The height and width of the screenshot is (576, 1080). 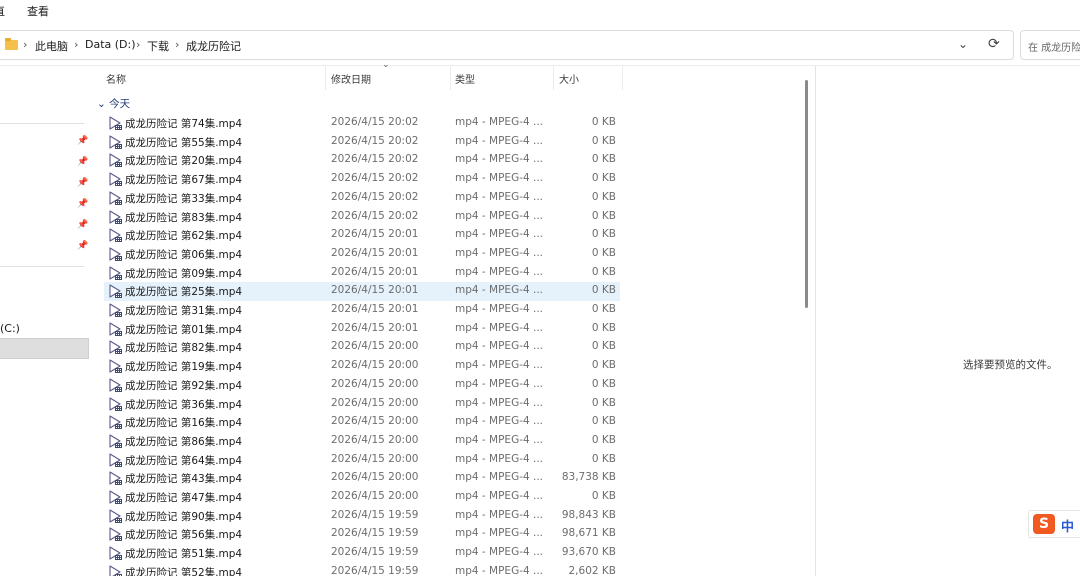 What do you see at coordinates (44, 348) in the screenshot?
I see `nav-item-selected` at bounding box center [44, 348].